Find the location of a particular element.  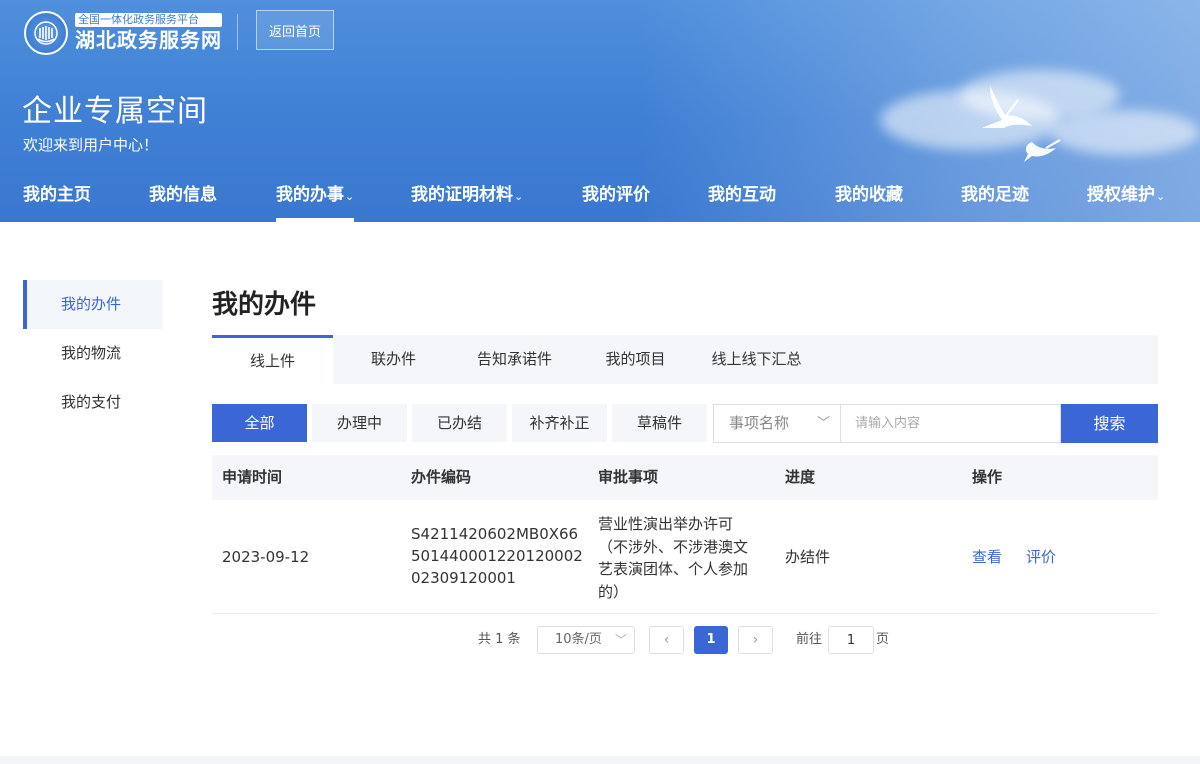

filter-draft-button: 草稿件 is located at coordinates (659, 423).